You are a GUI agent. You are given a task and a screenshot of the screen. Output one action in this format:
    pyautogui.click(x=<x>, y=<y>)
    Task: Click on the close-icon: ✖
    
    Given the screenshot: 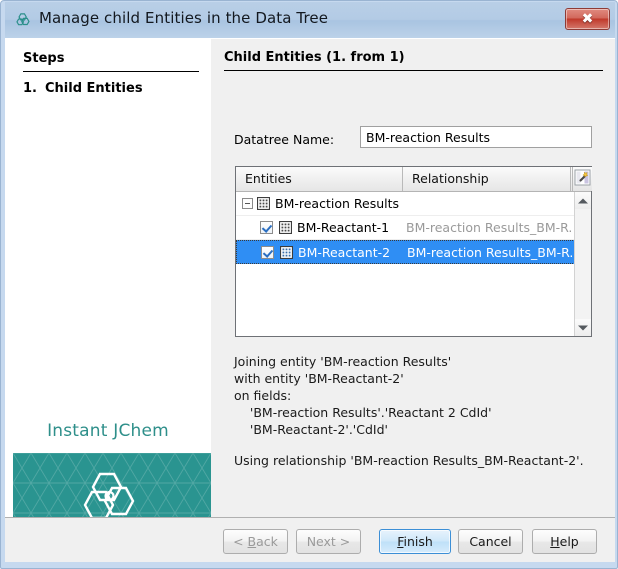 What is the action you would take?
    pyautogui.click(x=587, y=19)
    